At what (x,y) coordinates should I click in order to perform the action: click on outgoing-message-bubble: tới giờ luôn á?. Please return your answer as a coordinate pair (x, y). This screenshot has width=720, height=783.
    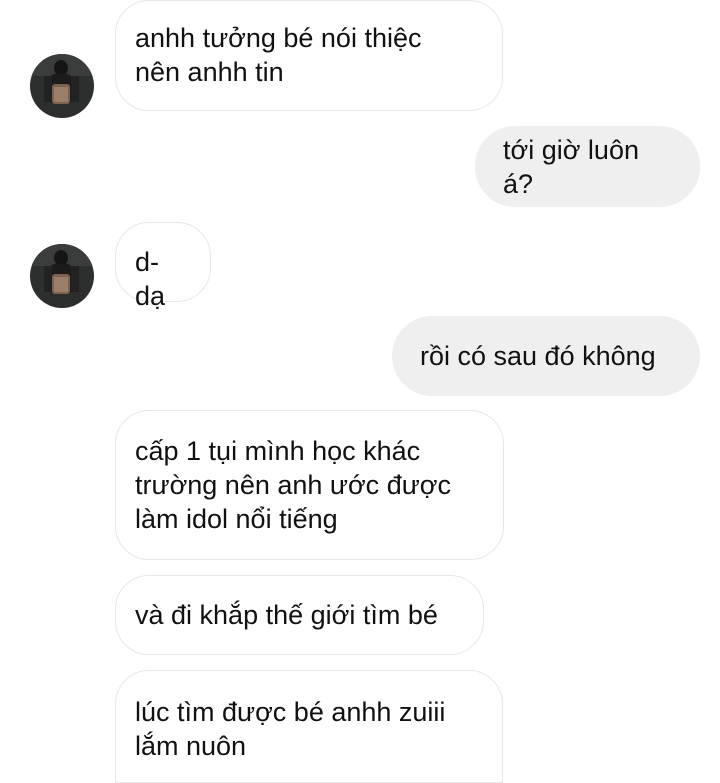
    Looking at the image, I should click on (587, 166).